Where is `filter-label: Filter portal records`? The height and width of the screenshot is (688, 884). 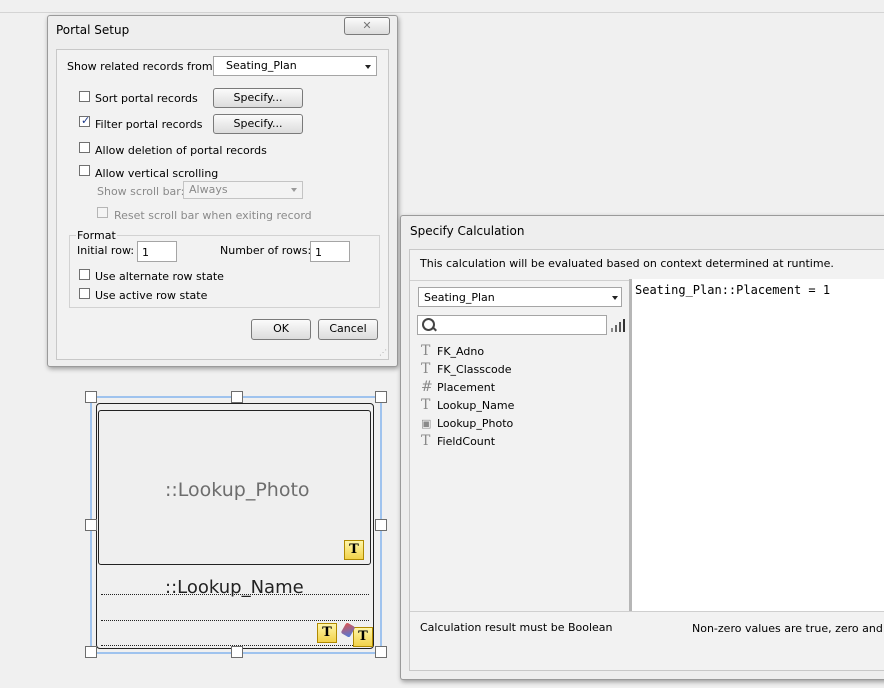 filter-label: Filter portal records is located at coordinates (149, 124).